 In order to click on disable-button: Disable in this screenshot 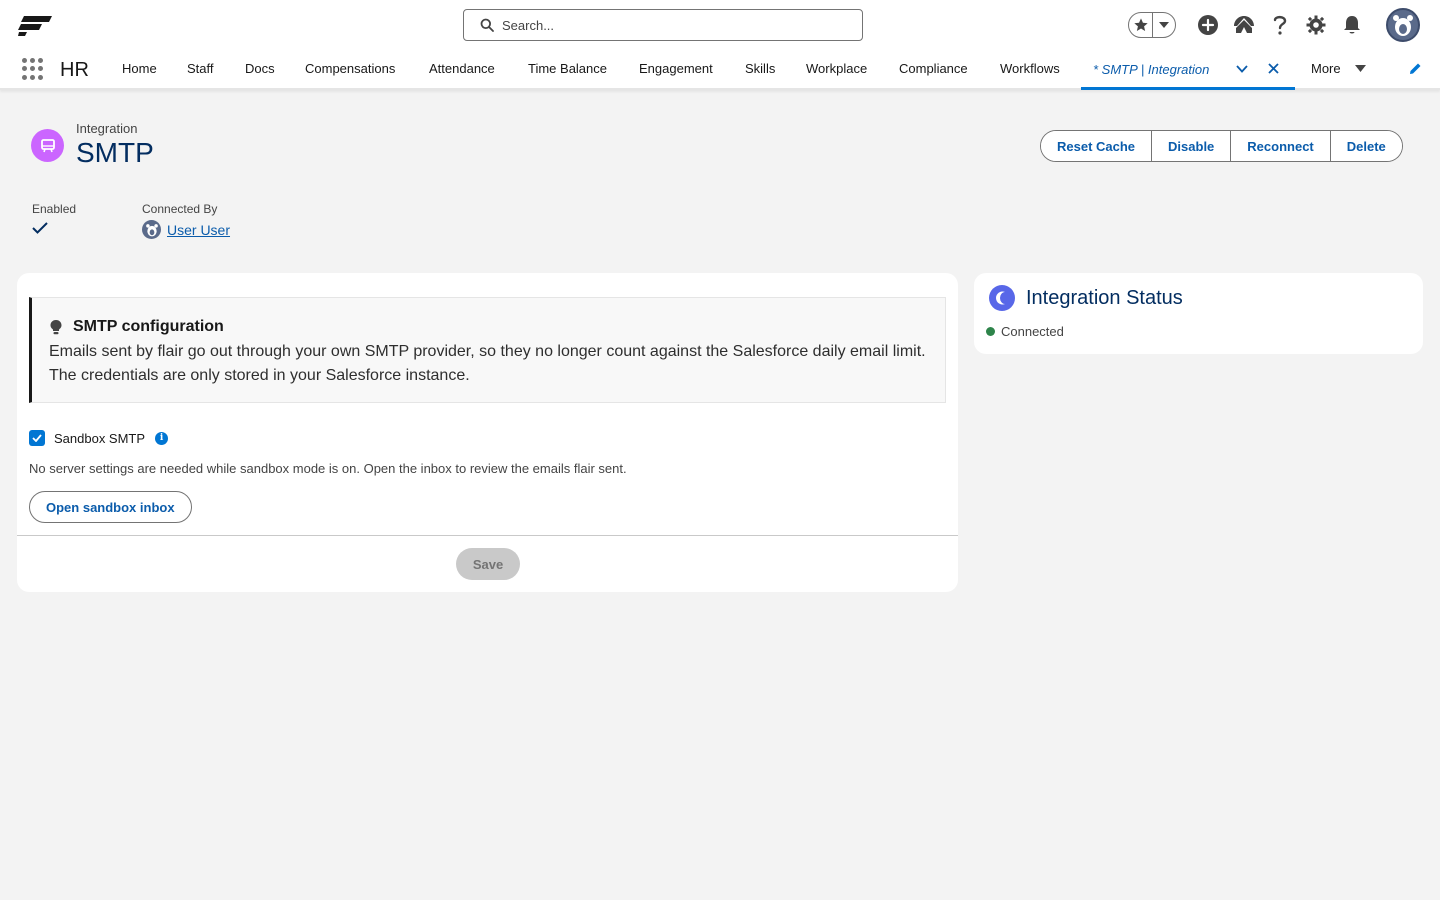, I will do `click(1192, 146)`.